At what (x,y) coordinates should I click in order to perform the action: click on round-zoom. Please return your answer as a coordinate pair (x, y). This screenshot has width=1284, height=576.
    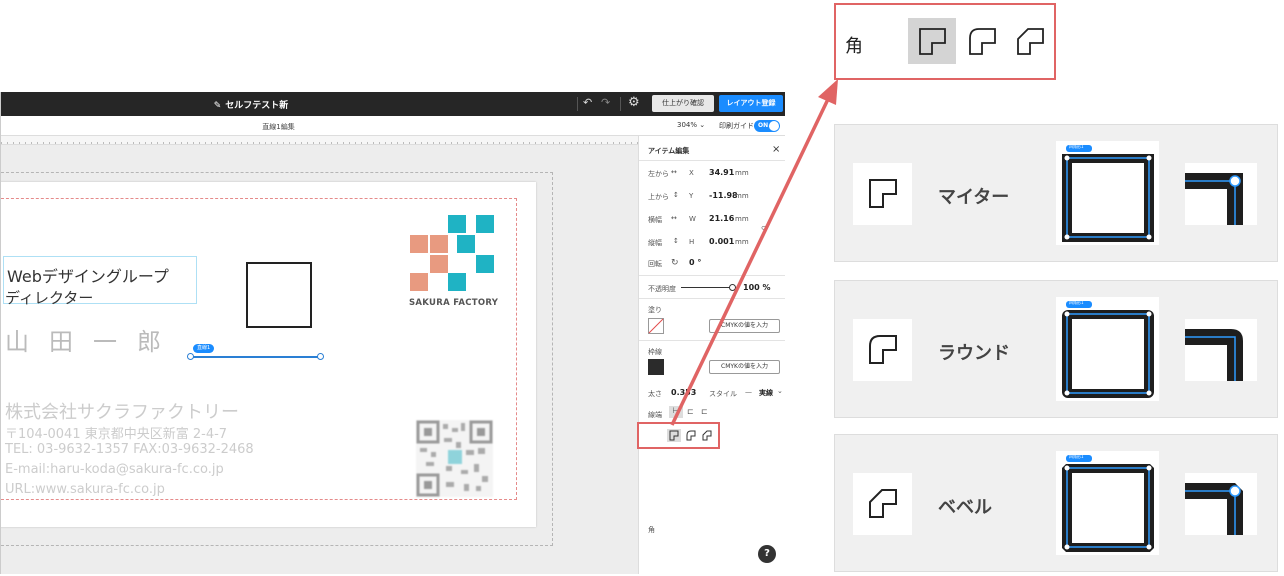
    Looking at the image, I should click on (1221, 350).